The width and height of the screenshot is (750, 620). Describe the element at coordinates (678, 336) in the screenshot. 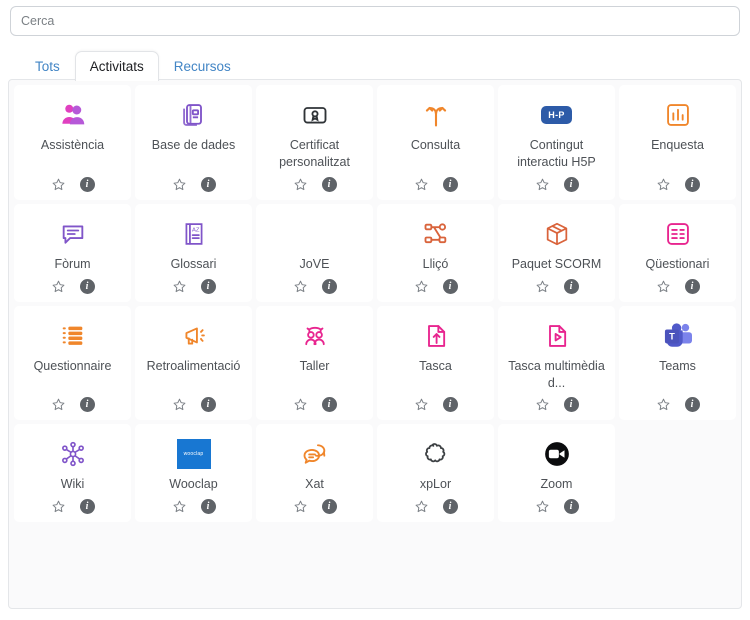

I see `microsoft-teams-icon: T` at that location.